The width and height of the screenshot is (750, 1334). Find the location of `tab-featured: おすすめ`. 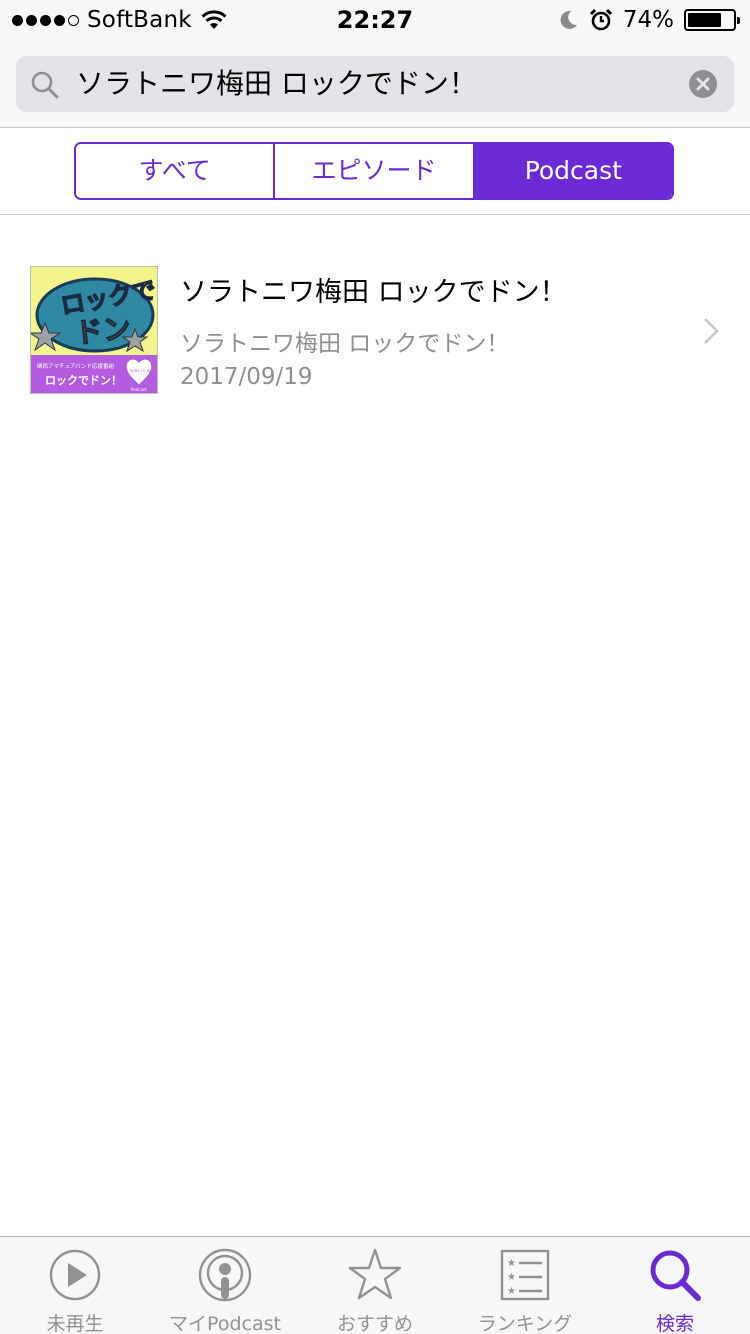

tab-featured: おすすめ is located at coordinates (375, 1285).